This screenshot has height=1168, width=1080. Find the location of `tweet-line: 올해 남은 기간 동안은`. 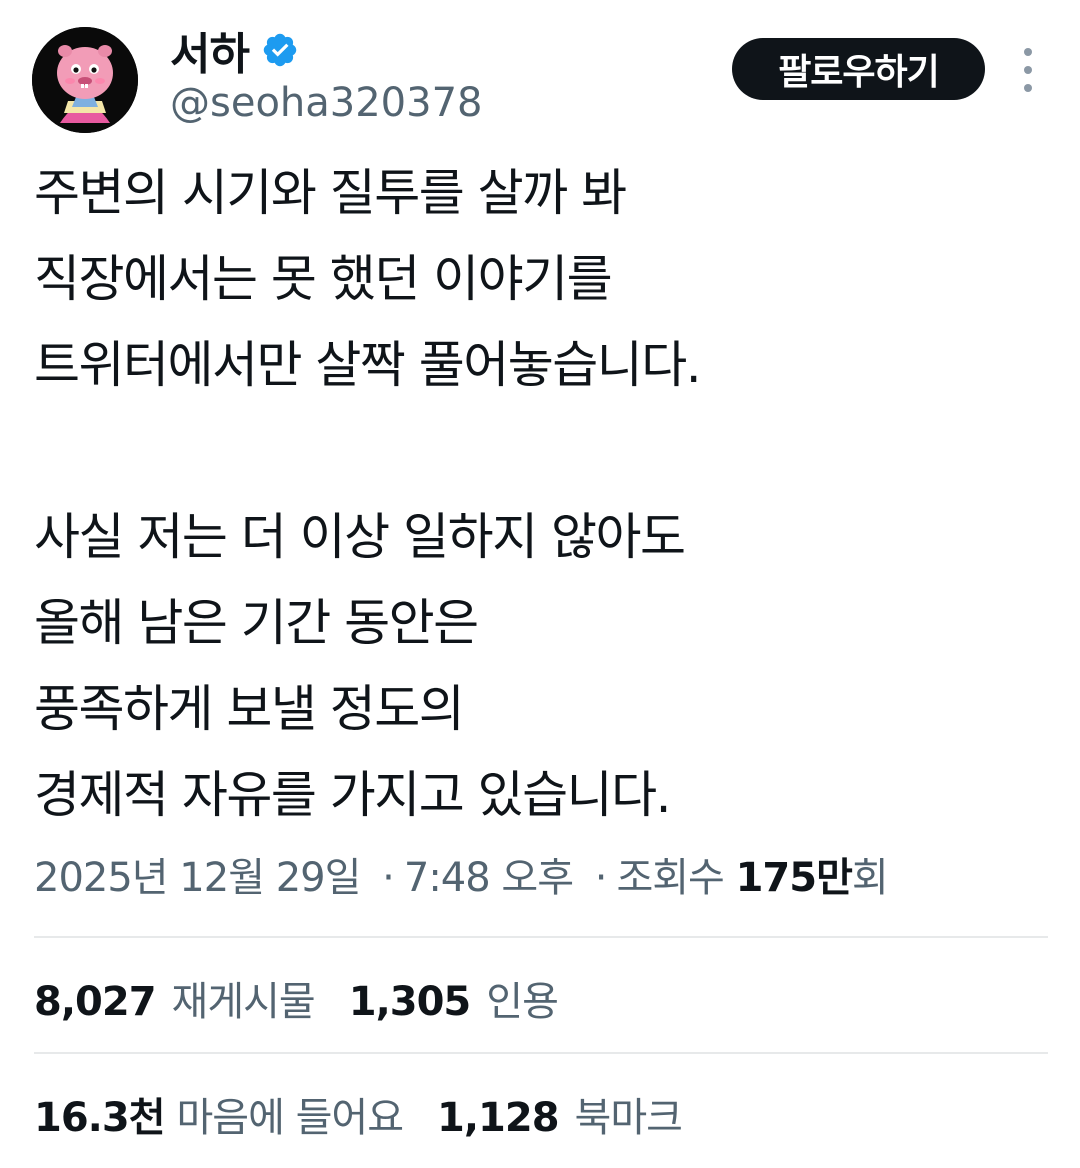

tweet-line: 올해 남은 기간 동안은 is located at coordinates (256, 623).